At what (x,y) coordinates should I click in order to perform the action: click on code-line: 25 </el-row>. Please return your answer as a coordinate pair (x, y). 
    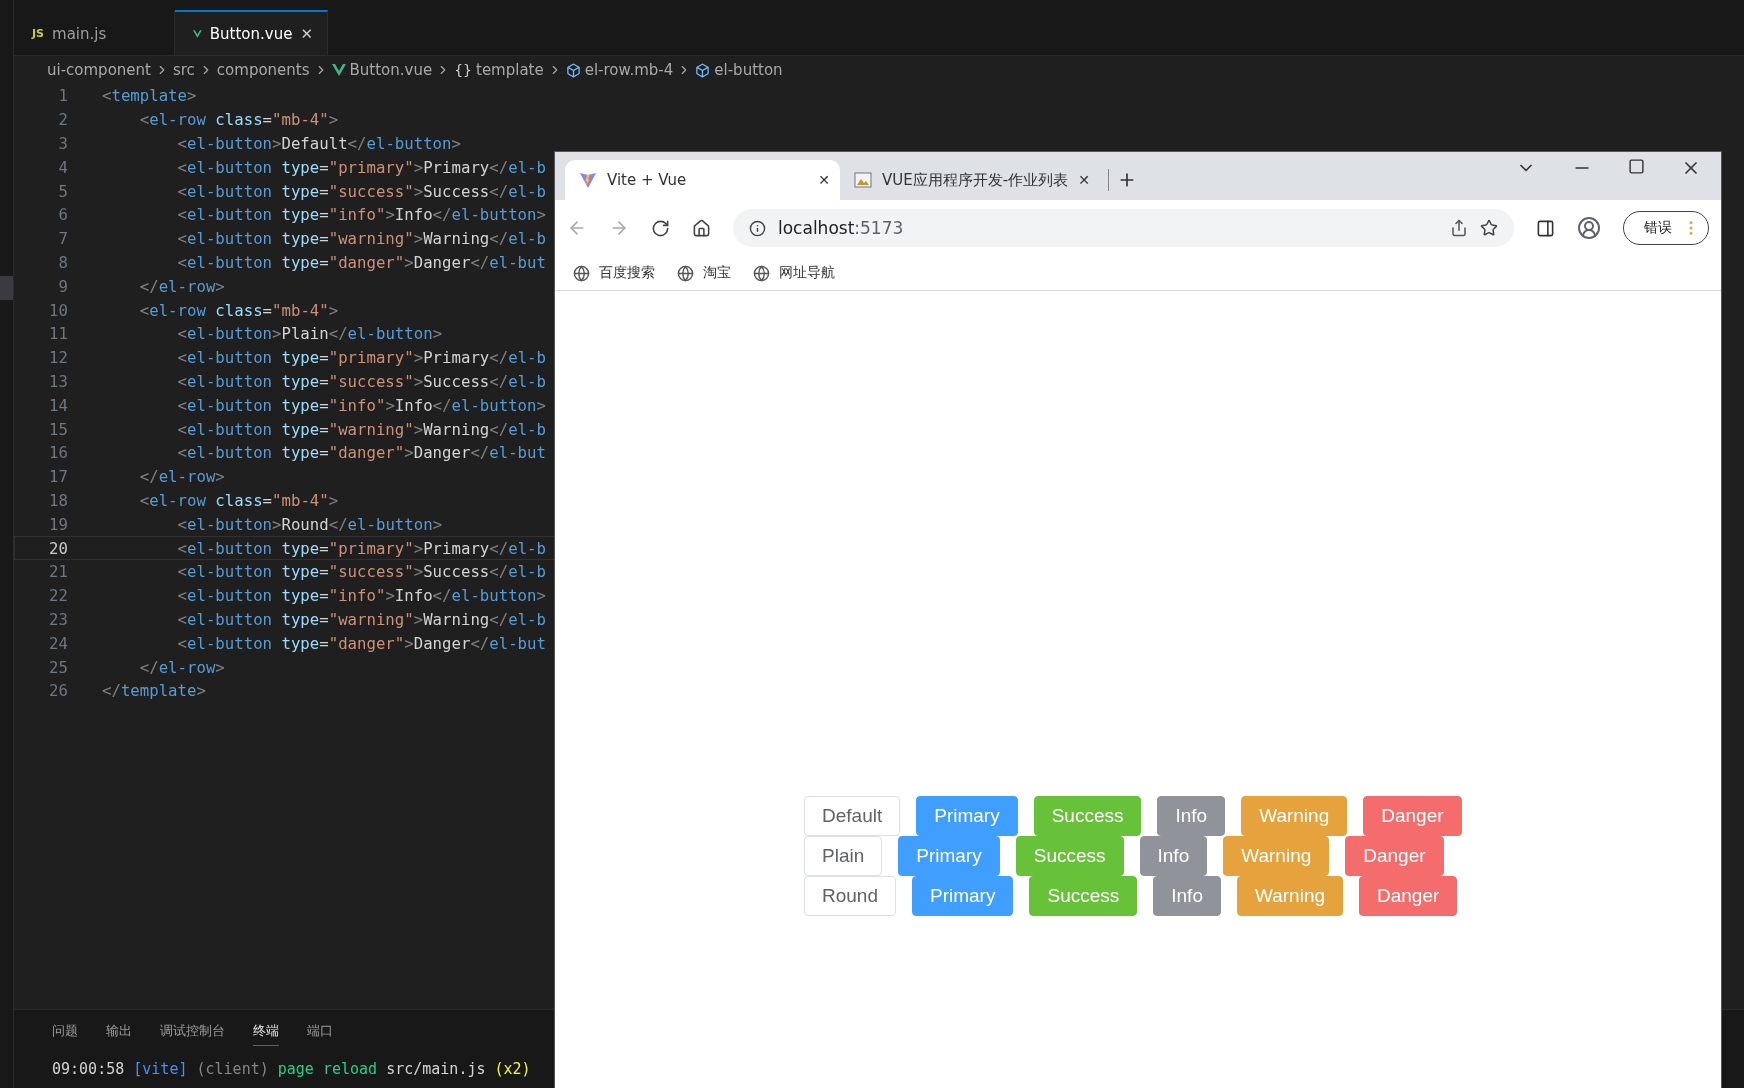
    Looking at the image, I should click on (137, 667).